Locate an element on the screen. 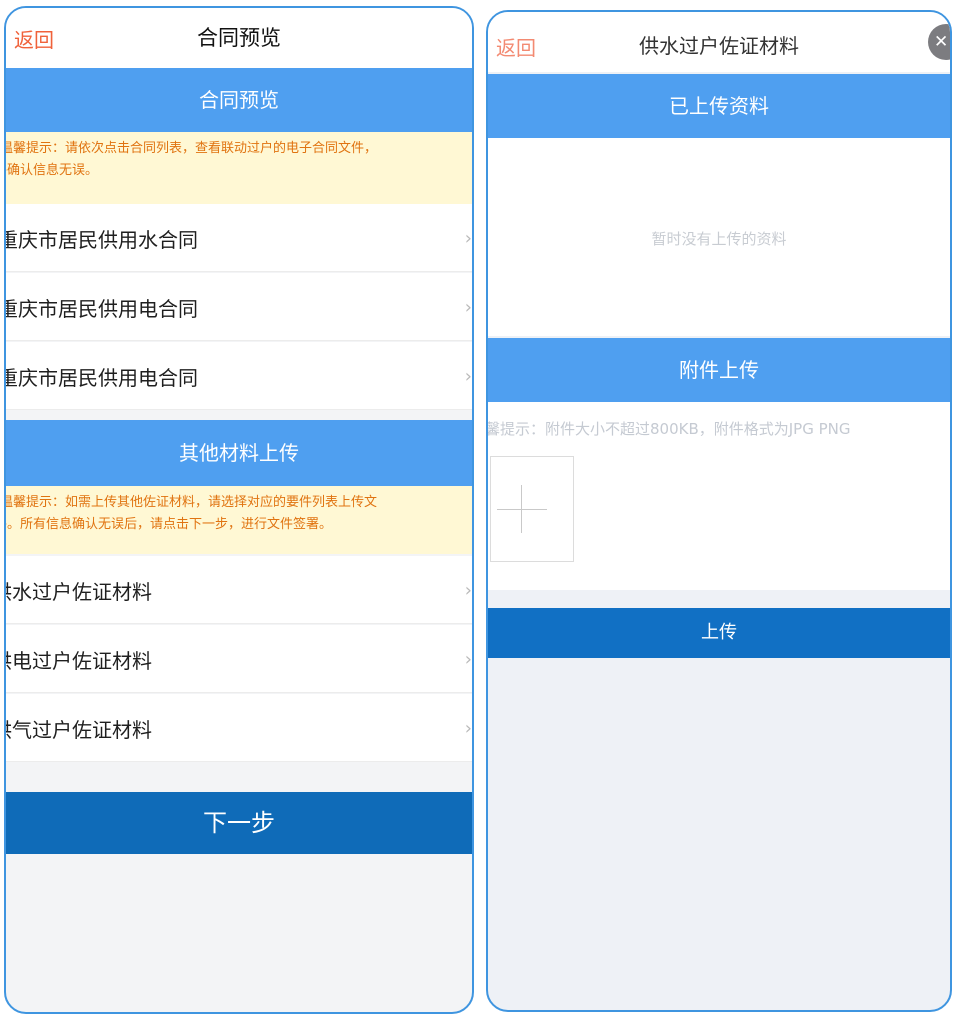 The image size is (960, 1018). material-item-water: 供水过户佐证材料 › is located at coordinates (239, 590).